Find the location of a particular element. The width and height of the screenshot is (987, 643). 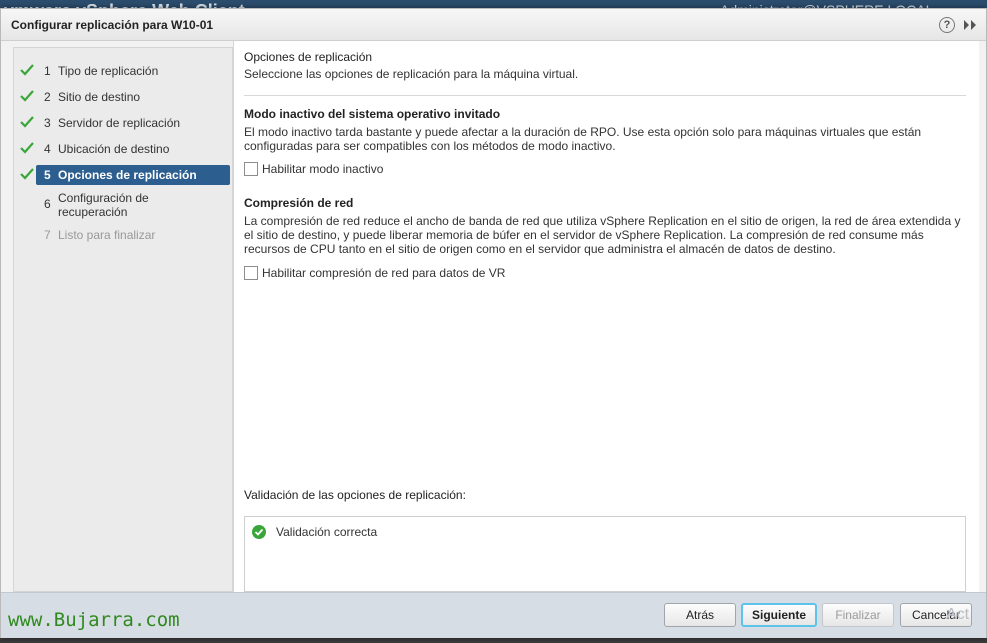

step-label: Servidor de replicación is located at coordinates (119, 123).